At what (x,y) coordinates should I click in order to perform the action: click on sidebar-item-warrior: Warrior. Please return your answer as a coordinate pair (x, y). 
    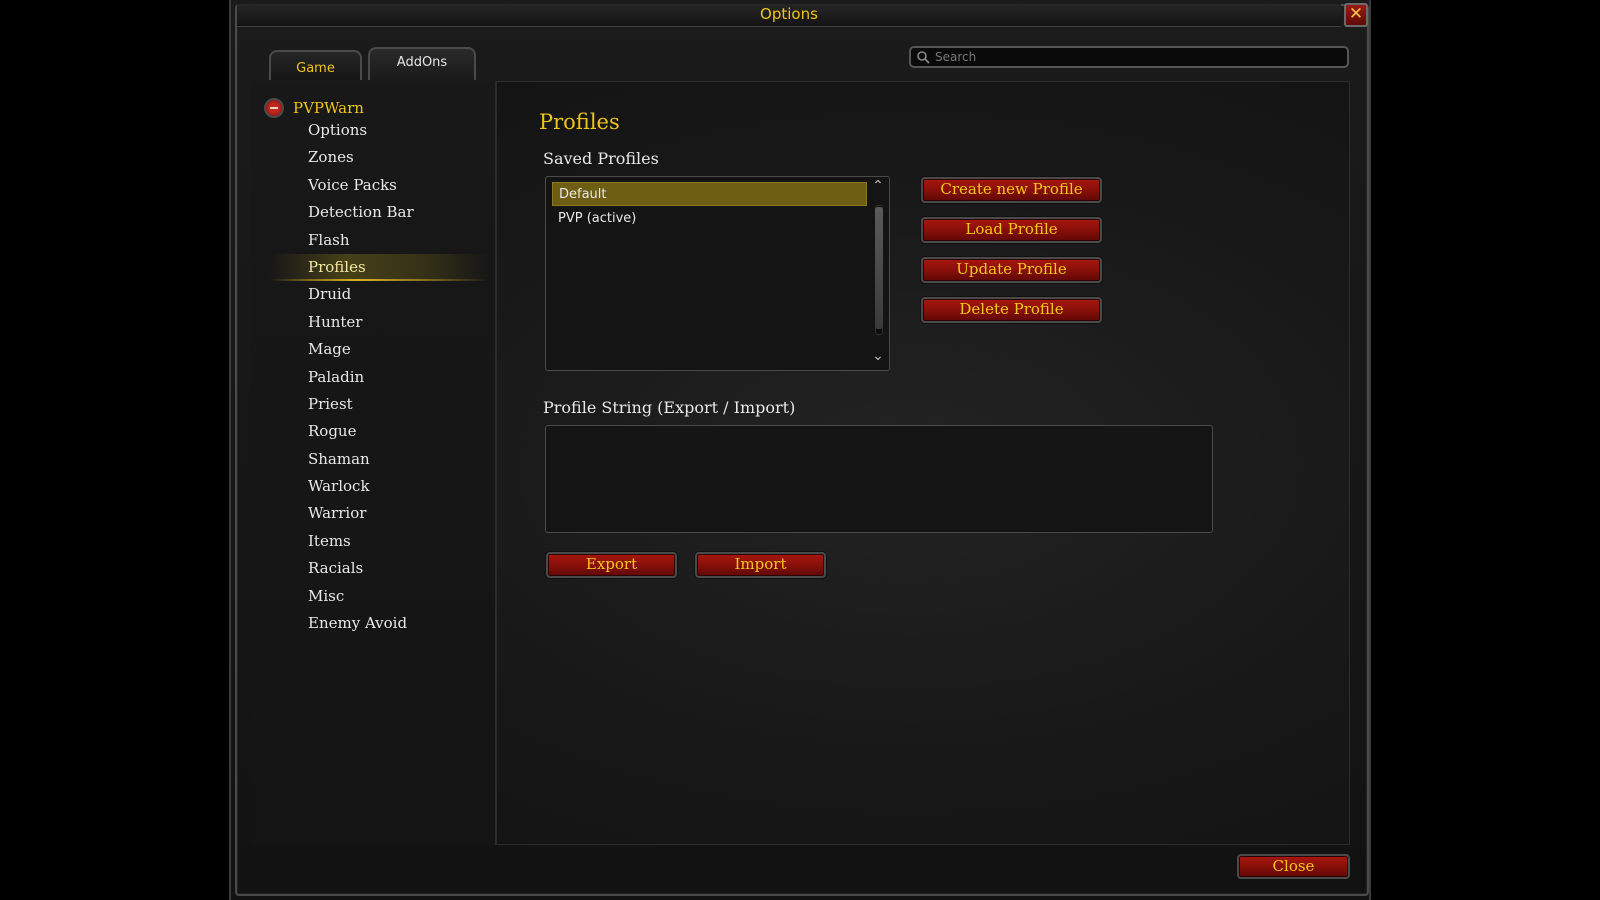
    Looking at the image, I should click on (379, 513).